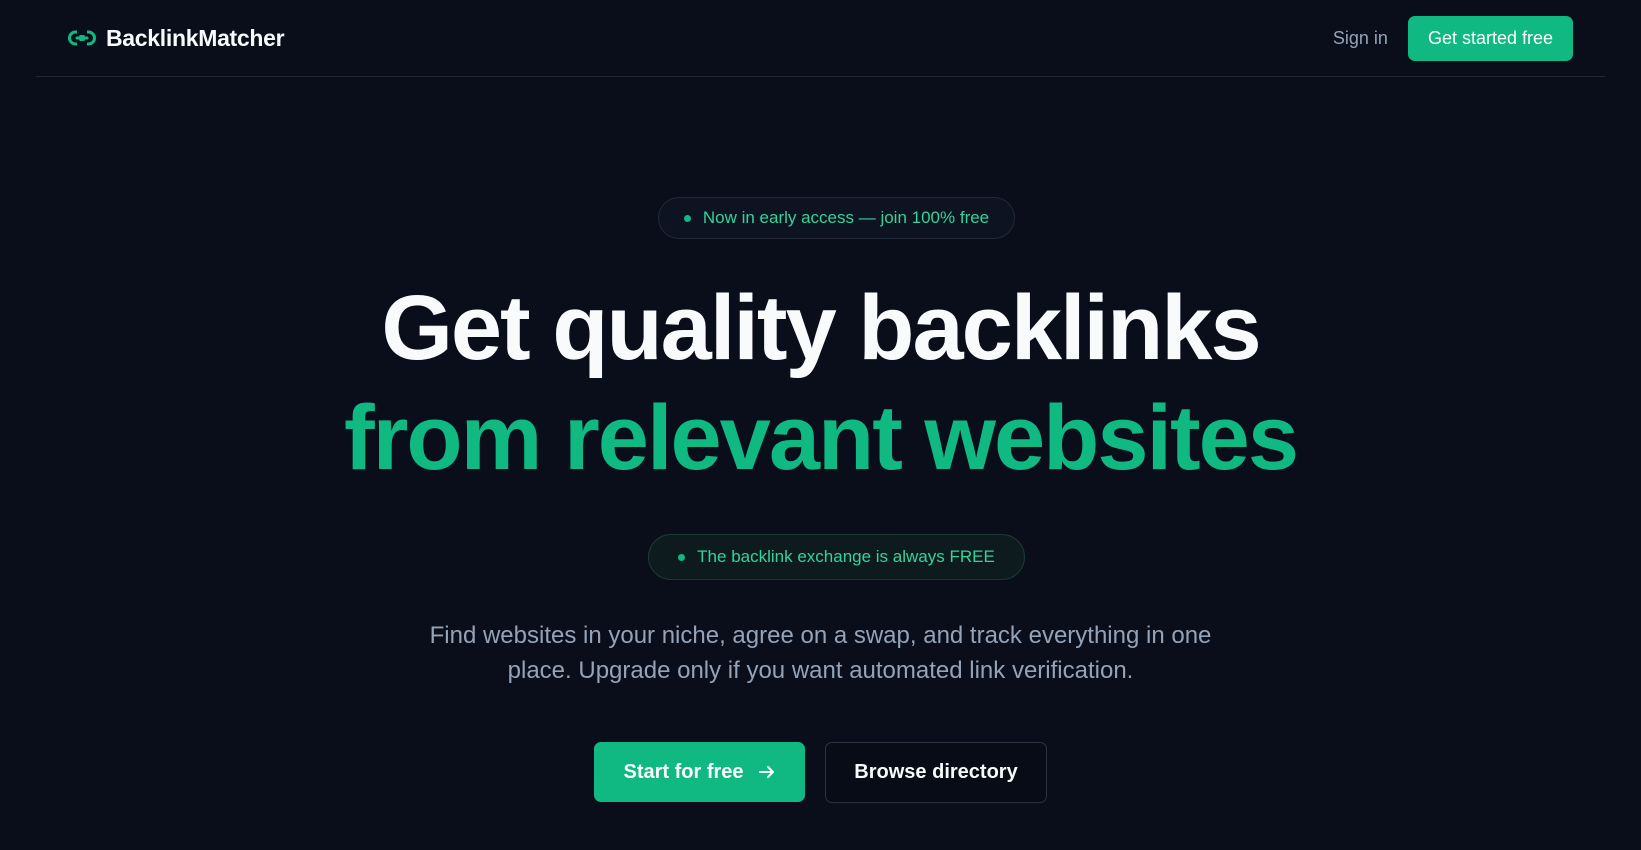 This screenshot has width=1641, height=850. Describe the element at coordinates (767, 772) in the screenshot. I see `arrow-right-icon` at that location.